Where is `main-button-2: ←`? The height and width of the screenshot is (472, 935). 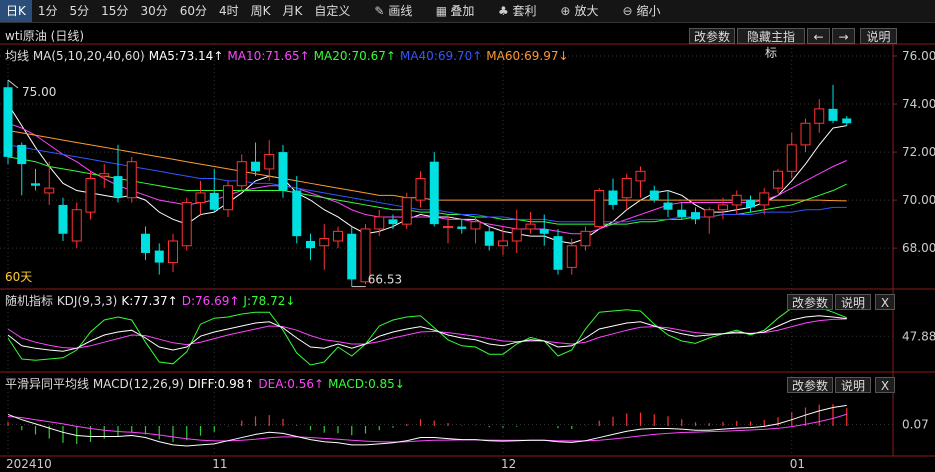 main-button-2: ← is located at coordinates (818, 36).